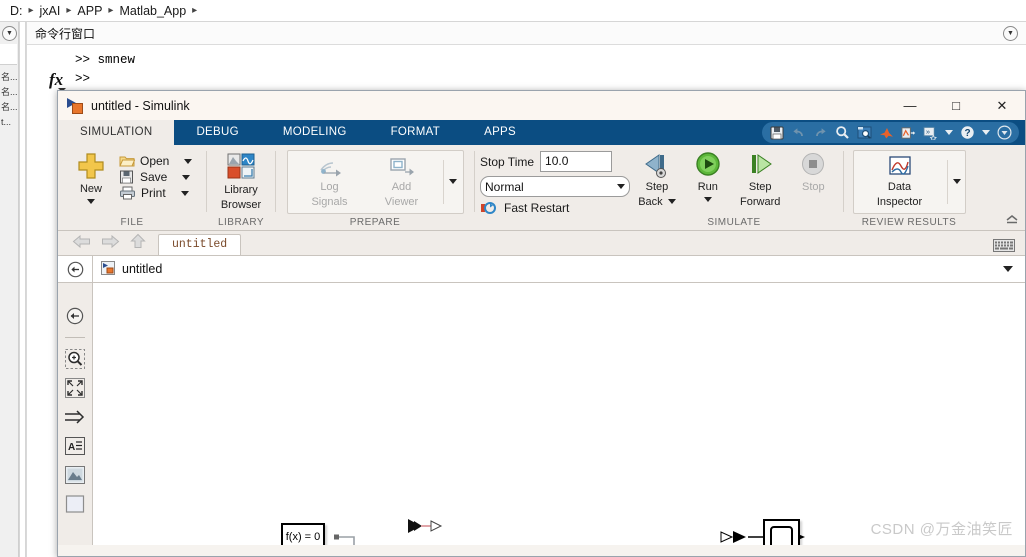 The width and height of the screenshot is (1026, 557). Describe the element at coordinates (126, 177) in the screenshot. I see `save-disk-icon` at that location.